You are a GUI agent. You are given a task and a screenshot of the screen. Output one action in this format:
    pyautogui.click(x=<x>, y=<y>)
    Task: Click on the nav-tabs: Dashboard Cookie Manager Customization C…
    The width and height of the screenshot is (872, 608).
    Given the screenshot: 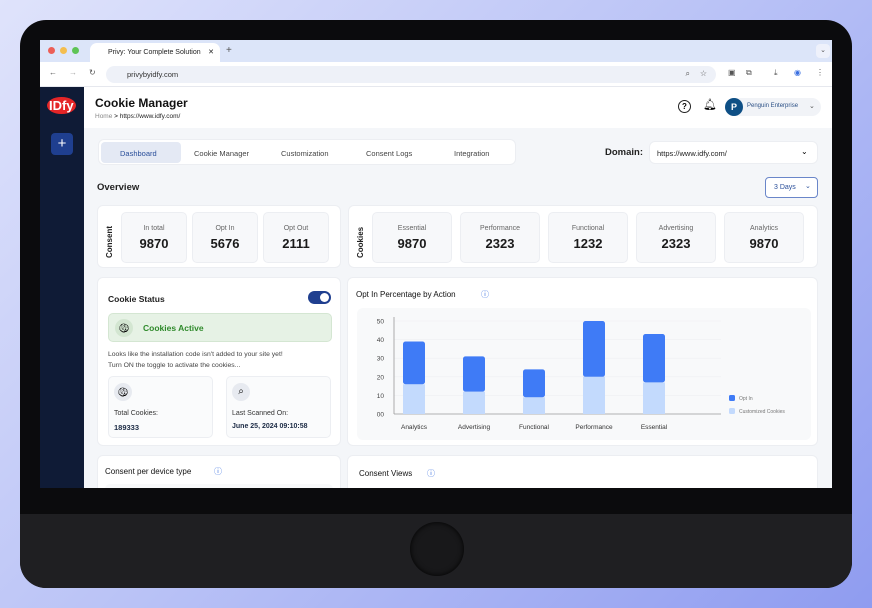 What is the action you would take?
    pyautogui.click(x=307, y=152)
    